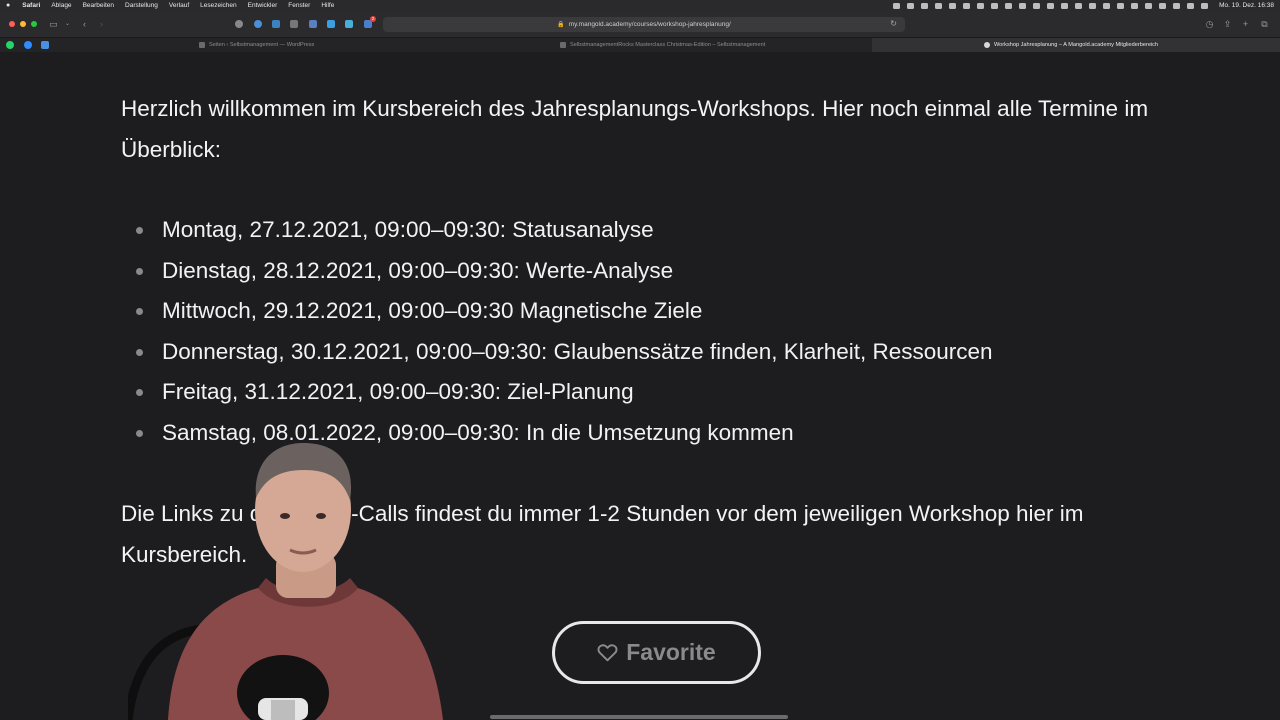  Describe the element at coordinates (561, 25) in the screenshot. I see `lock-icon: 🔒` at that location.